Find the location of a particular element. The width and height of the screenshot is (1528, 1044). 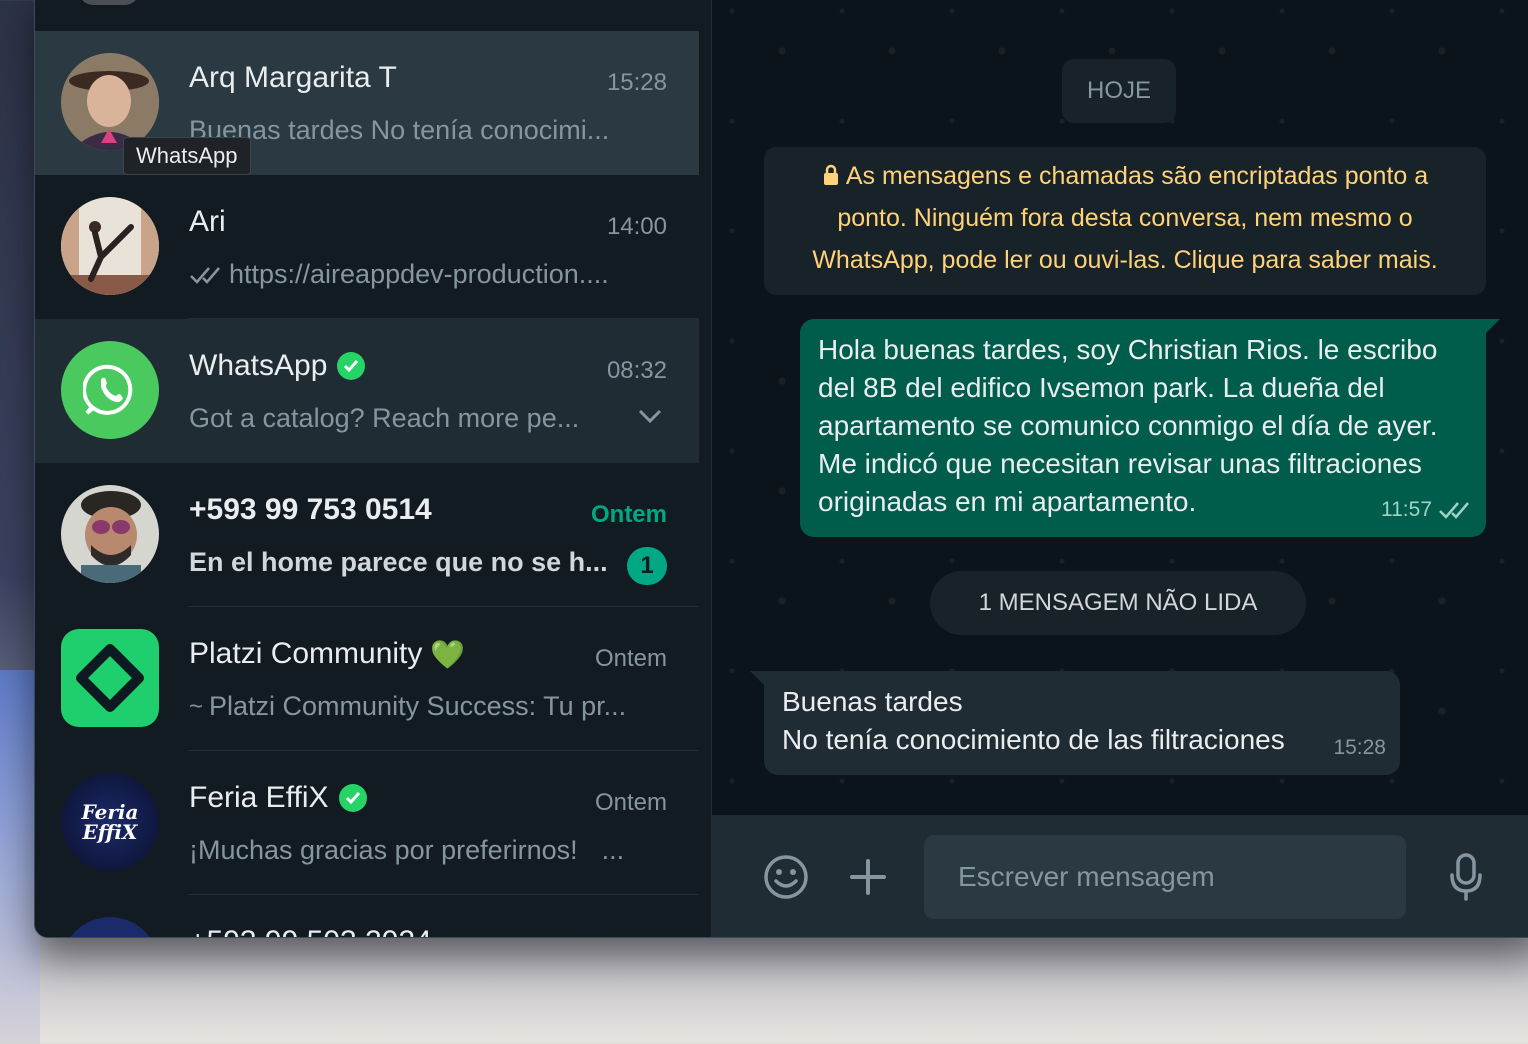

lock-icon is located at coordinates (830, 174).